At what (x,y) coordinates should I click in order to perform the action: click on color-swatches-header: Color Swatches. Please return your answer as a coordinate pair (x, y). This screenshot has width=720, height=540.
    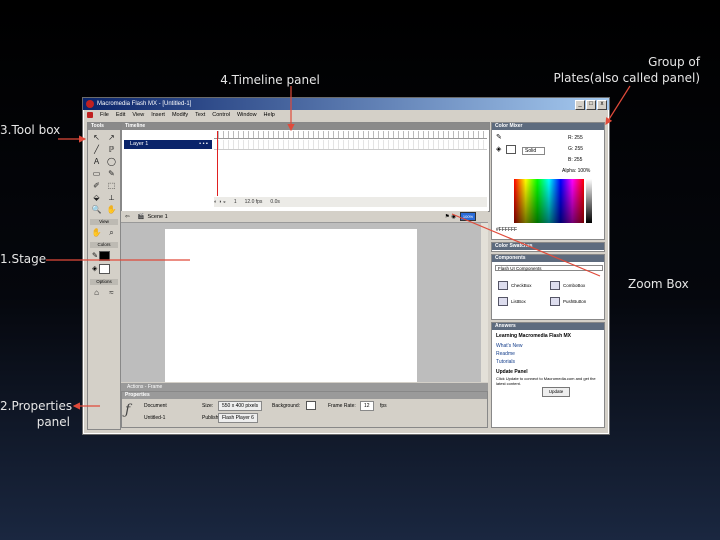
    Looking at the image, I should click on (548, 246).